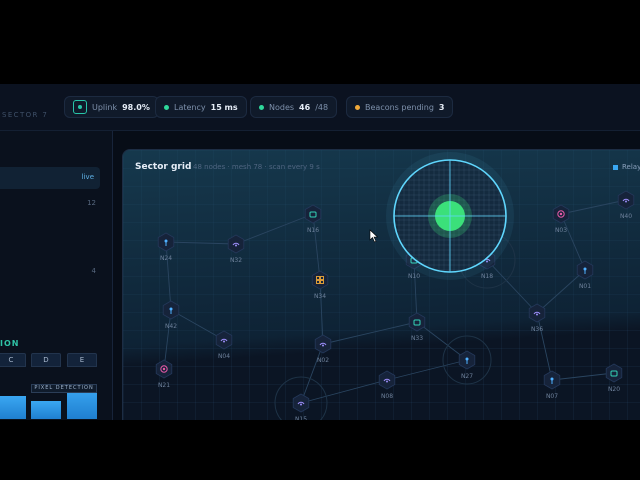 The height and width of the screenshot is (480, 640). What do you see at coordinates (561, 230) in the screenshot?
I see `node-label: N03` at bounding box center [561, 230].